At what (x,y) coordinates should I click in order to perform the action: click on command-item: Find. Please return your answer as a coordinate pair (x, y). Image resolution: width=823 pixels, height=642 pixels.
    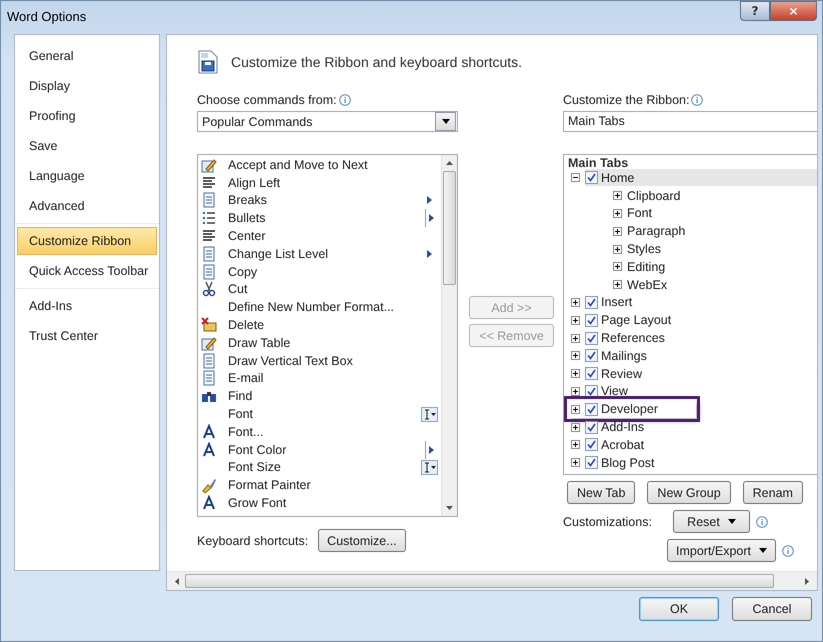
    Looking at the image, I should click on (322, 396).